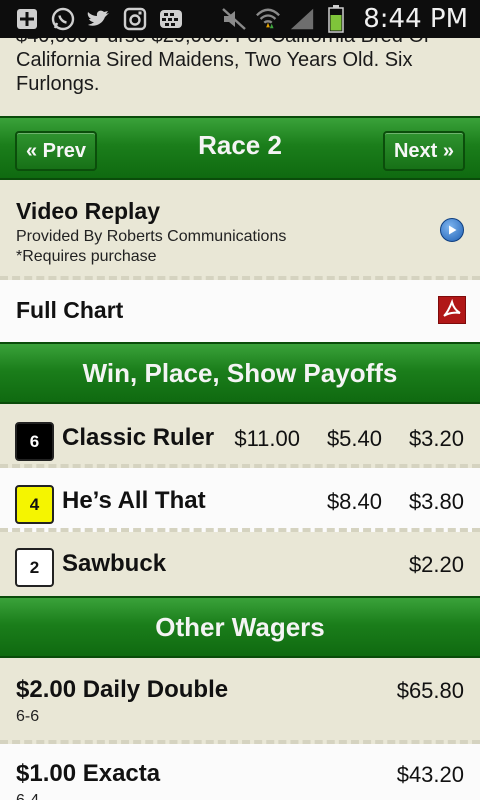 The image size is (480, 800). What do you see at coordinates (63, 19) in the screenshot?
I see `whatsapp-icon` at bounding box center [63, 19].